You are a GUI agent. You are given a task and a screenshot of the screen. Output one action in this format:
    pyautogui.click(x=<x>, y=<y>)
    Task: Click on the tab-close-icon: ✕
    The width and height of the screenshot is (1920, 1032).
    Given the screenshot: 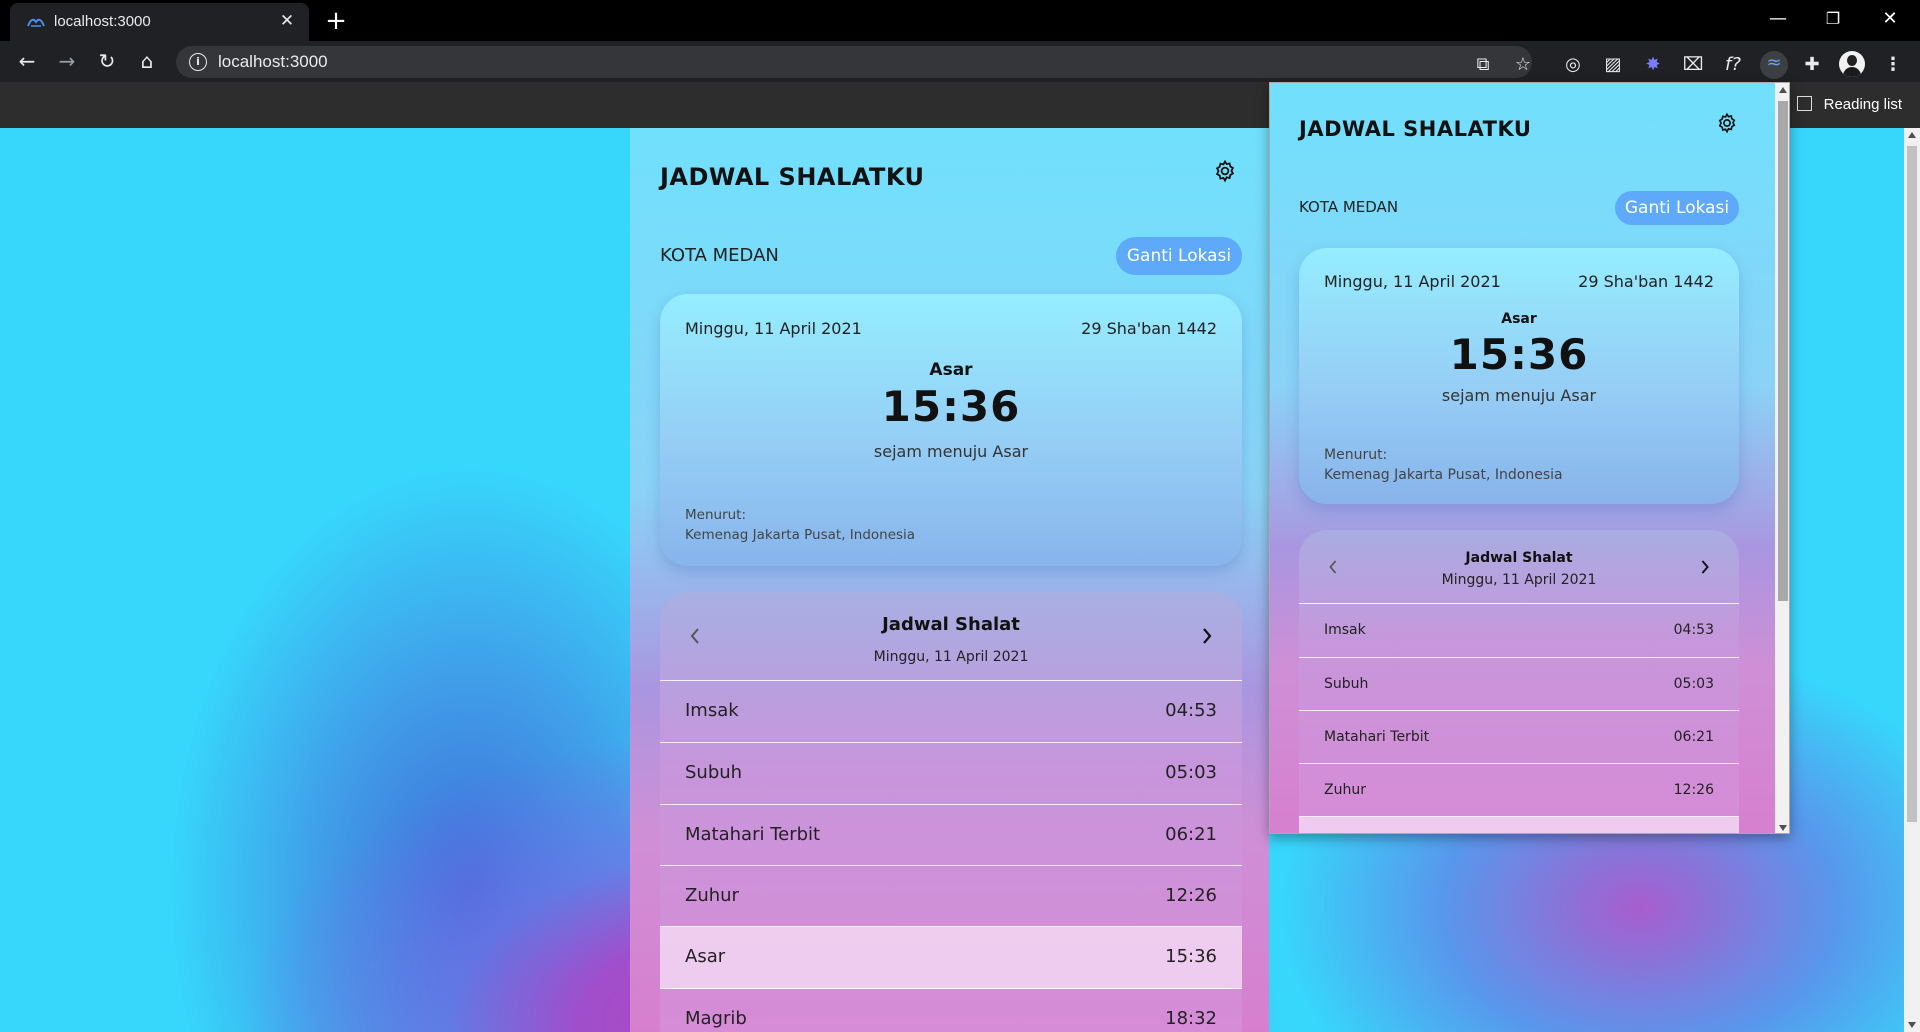 What is the action you would take?
    pyautogui.click(x=287, y=21)
    